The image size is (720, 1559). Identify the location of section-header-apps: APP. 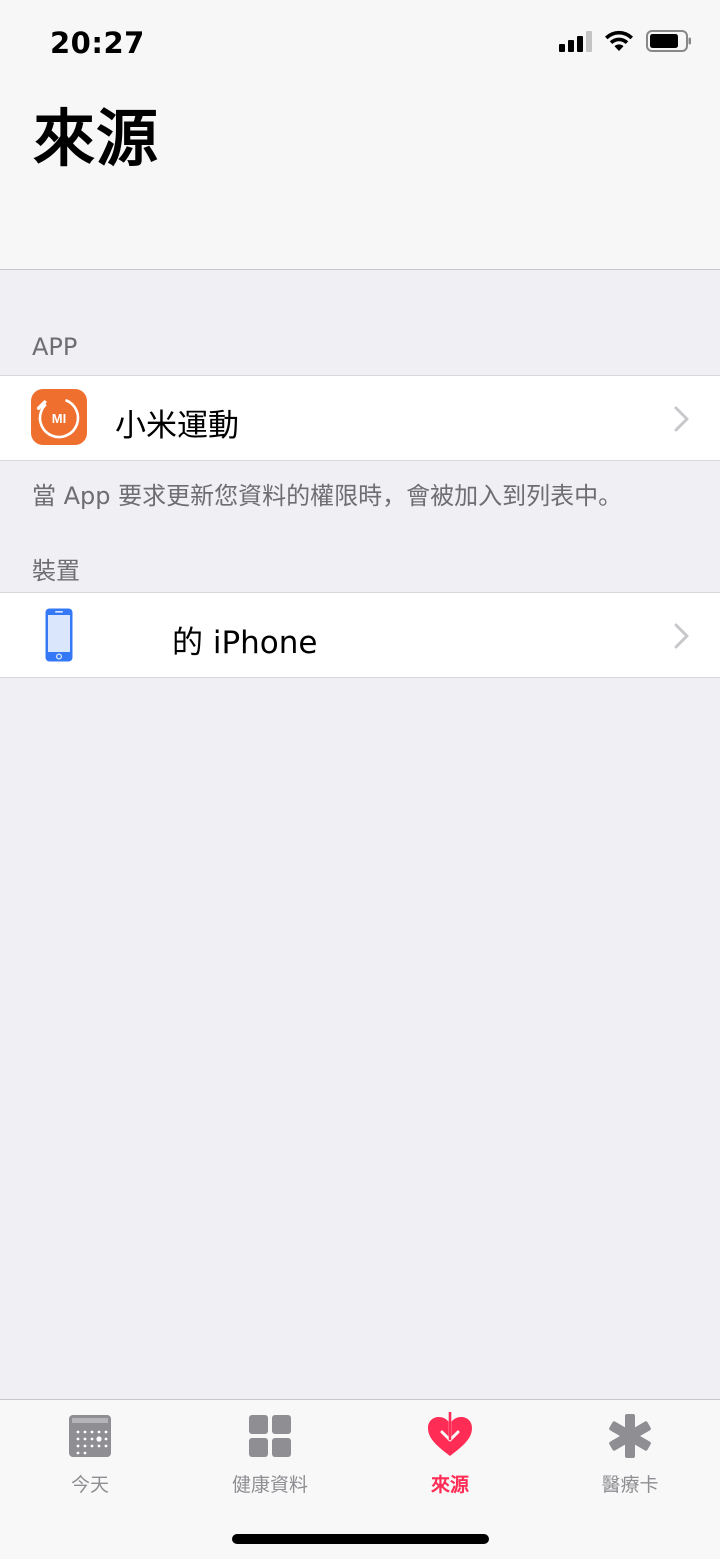
(55, 347).